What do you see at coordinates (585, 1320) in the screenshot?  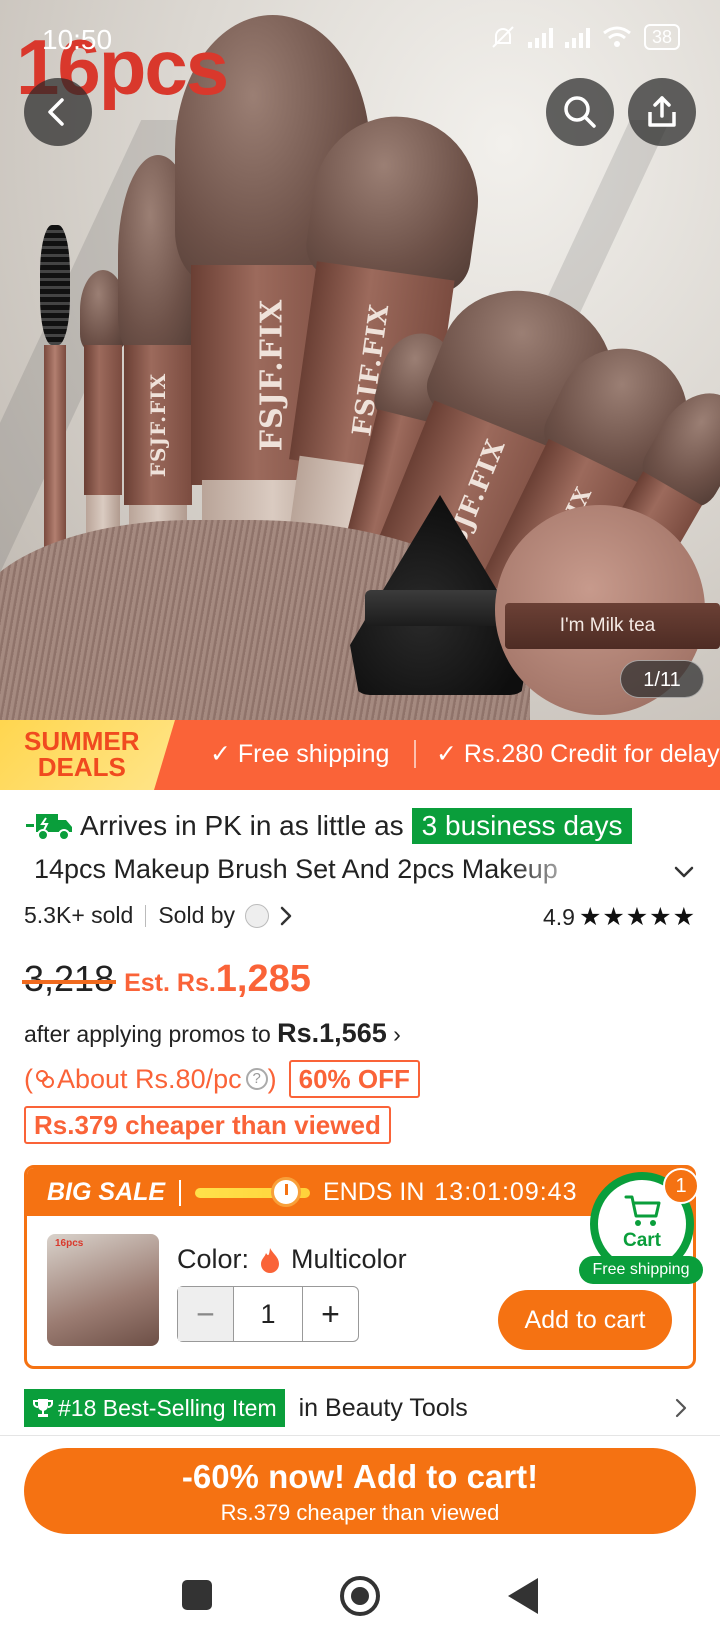 I see `add-to-cart-button: Add to cart` at bounding box center [585, 1320].